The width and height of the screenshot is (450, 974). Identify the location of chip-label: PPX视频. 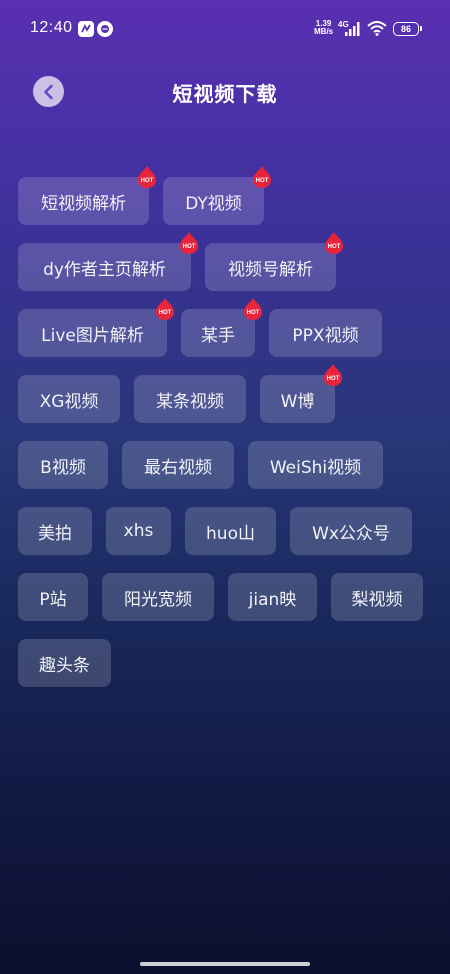
(325, 335).